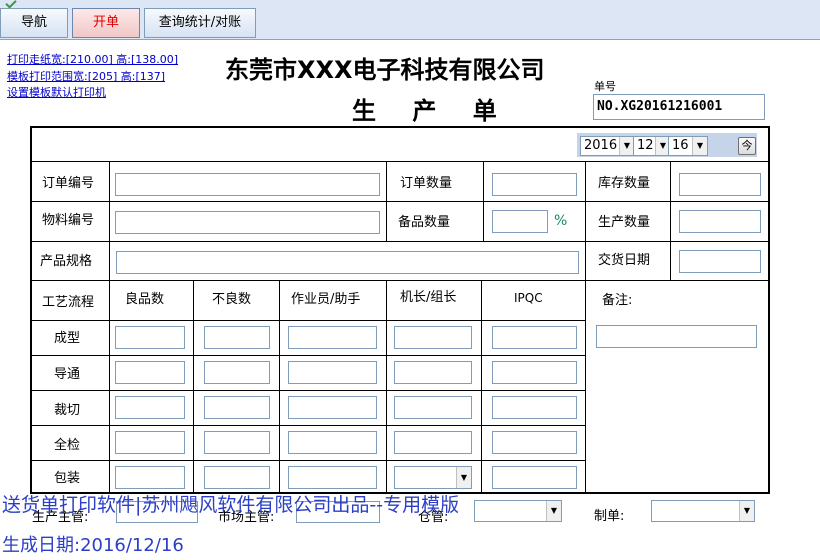 The height and width of the screenshot is (560, 820). I want to click on year-select: 2016 ▼, so click(607, 146).